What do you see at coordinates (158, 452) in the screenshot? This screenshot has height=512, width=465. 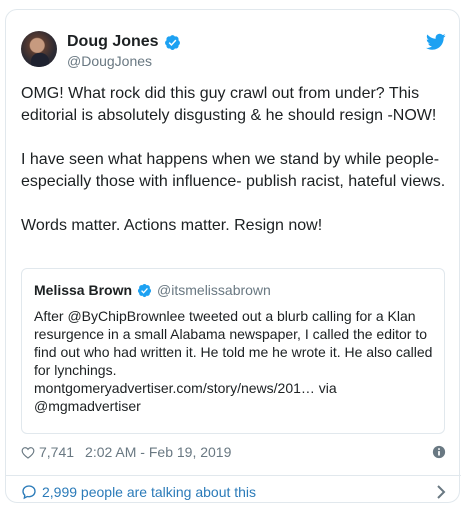 I see `tweet-timestamp: 2:02 AM - Feb 19, 2019` at bounding box center [158, 452].